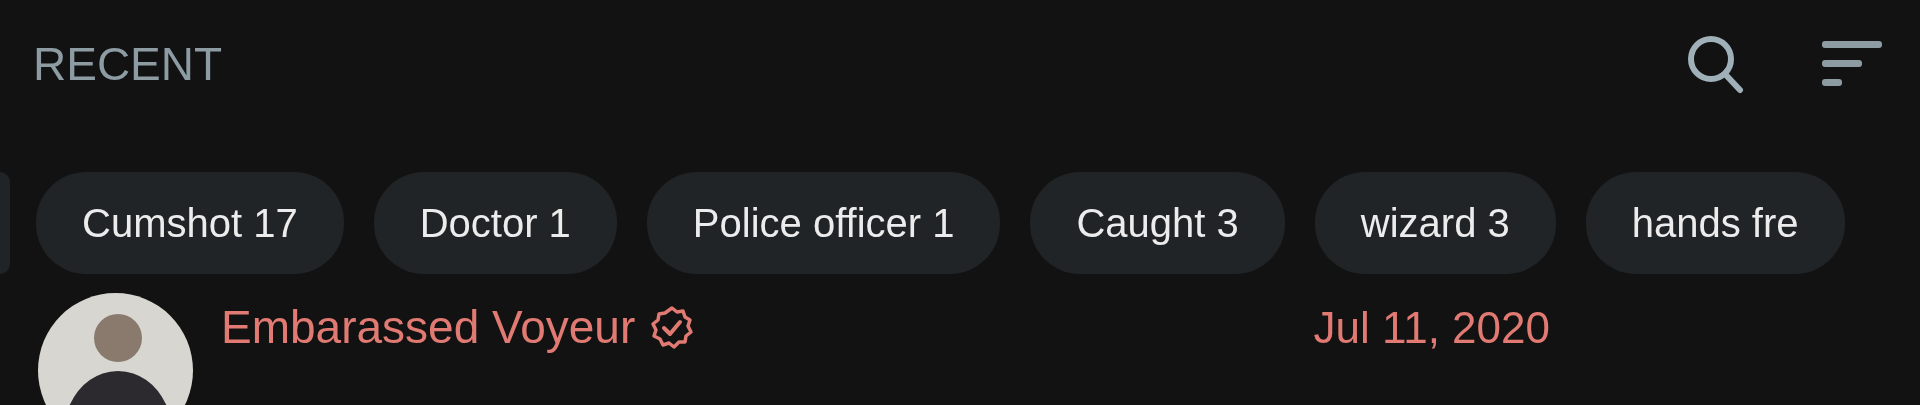  What do you see at coordinates (1157, 223) in the screenshot?
I see `tag-chip: Caught 3` at bounding box center [1157, 223].